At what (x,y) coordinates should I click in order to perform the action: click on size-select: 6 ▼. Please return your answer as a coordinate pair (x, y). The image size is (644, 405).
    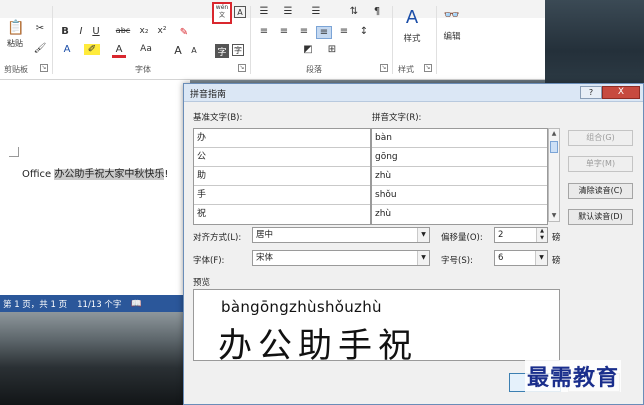
    Looking at the image, I should click on (521, 258).